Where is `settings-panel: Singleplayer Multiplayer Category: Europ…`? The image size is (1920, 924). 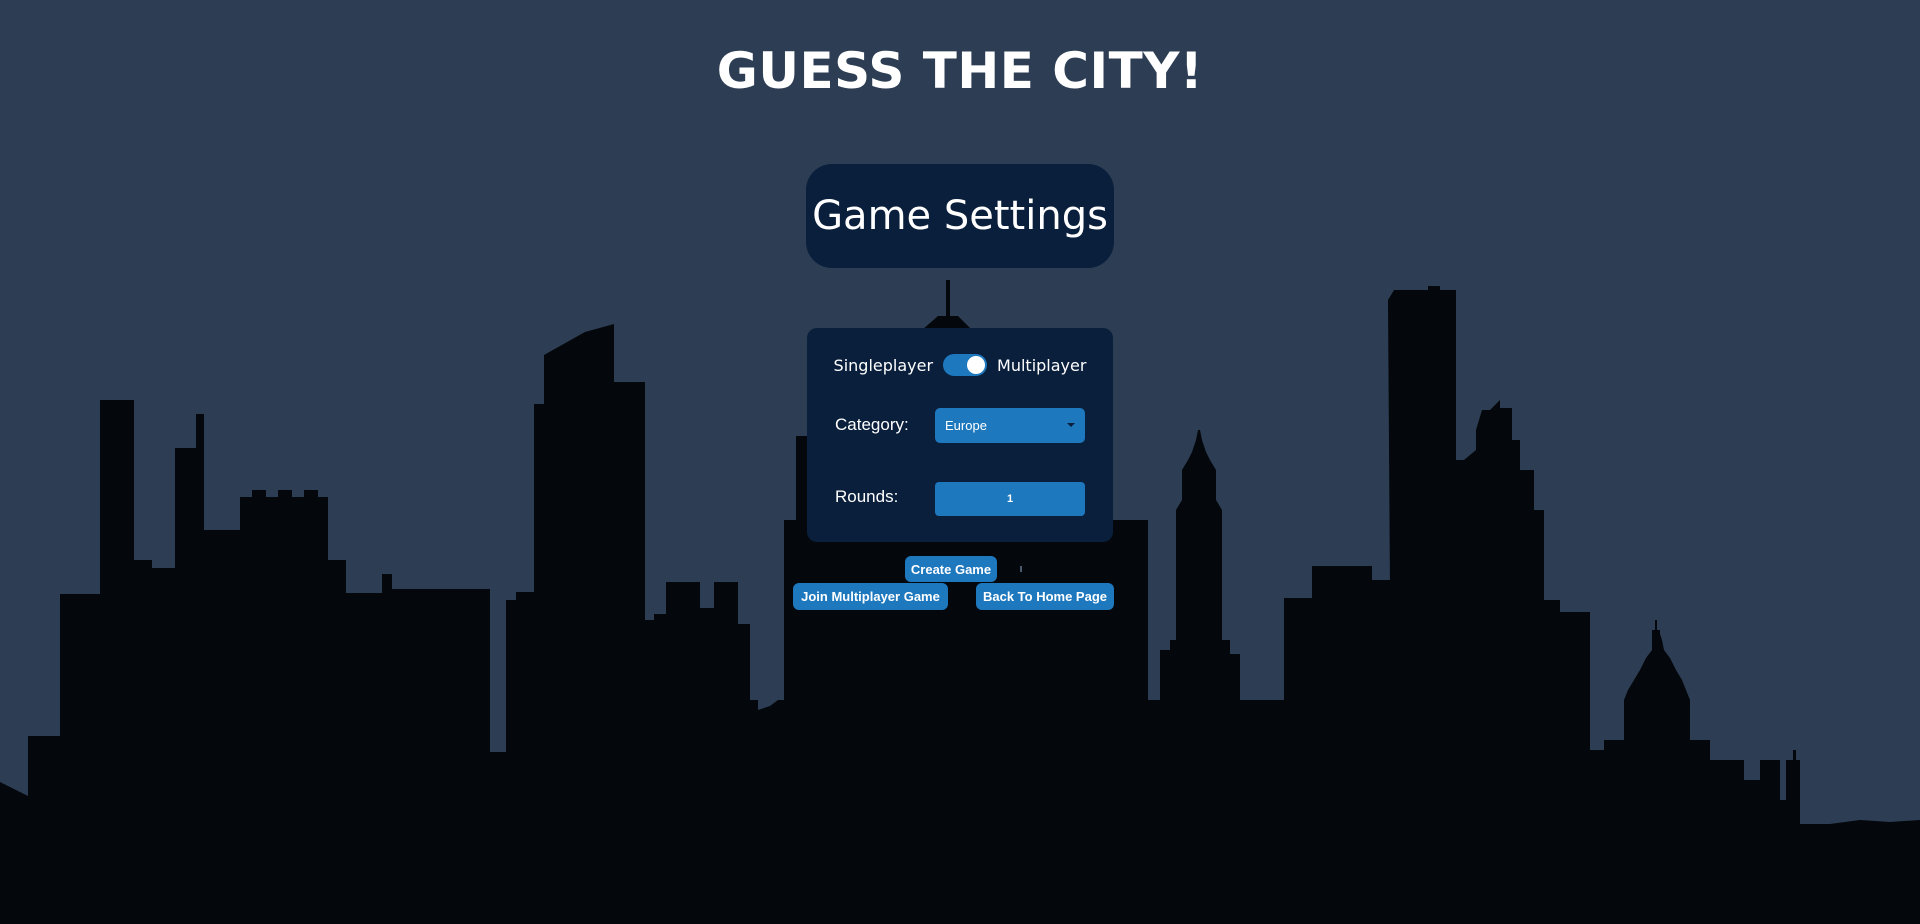 settings-panel: Singleplayer Multiplayer Category: Europ… is located at coordinates (960, 435).